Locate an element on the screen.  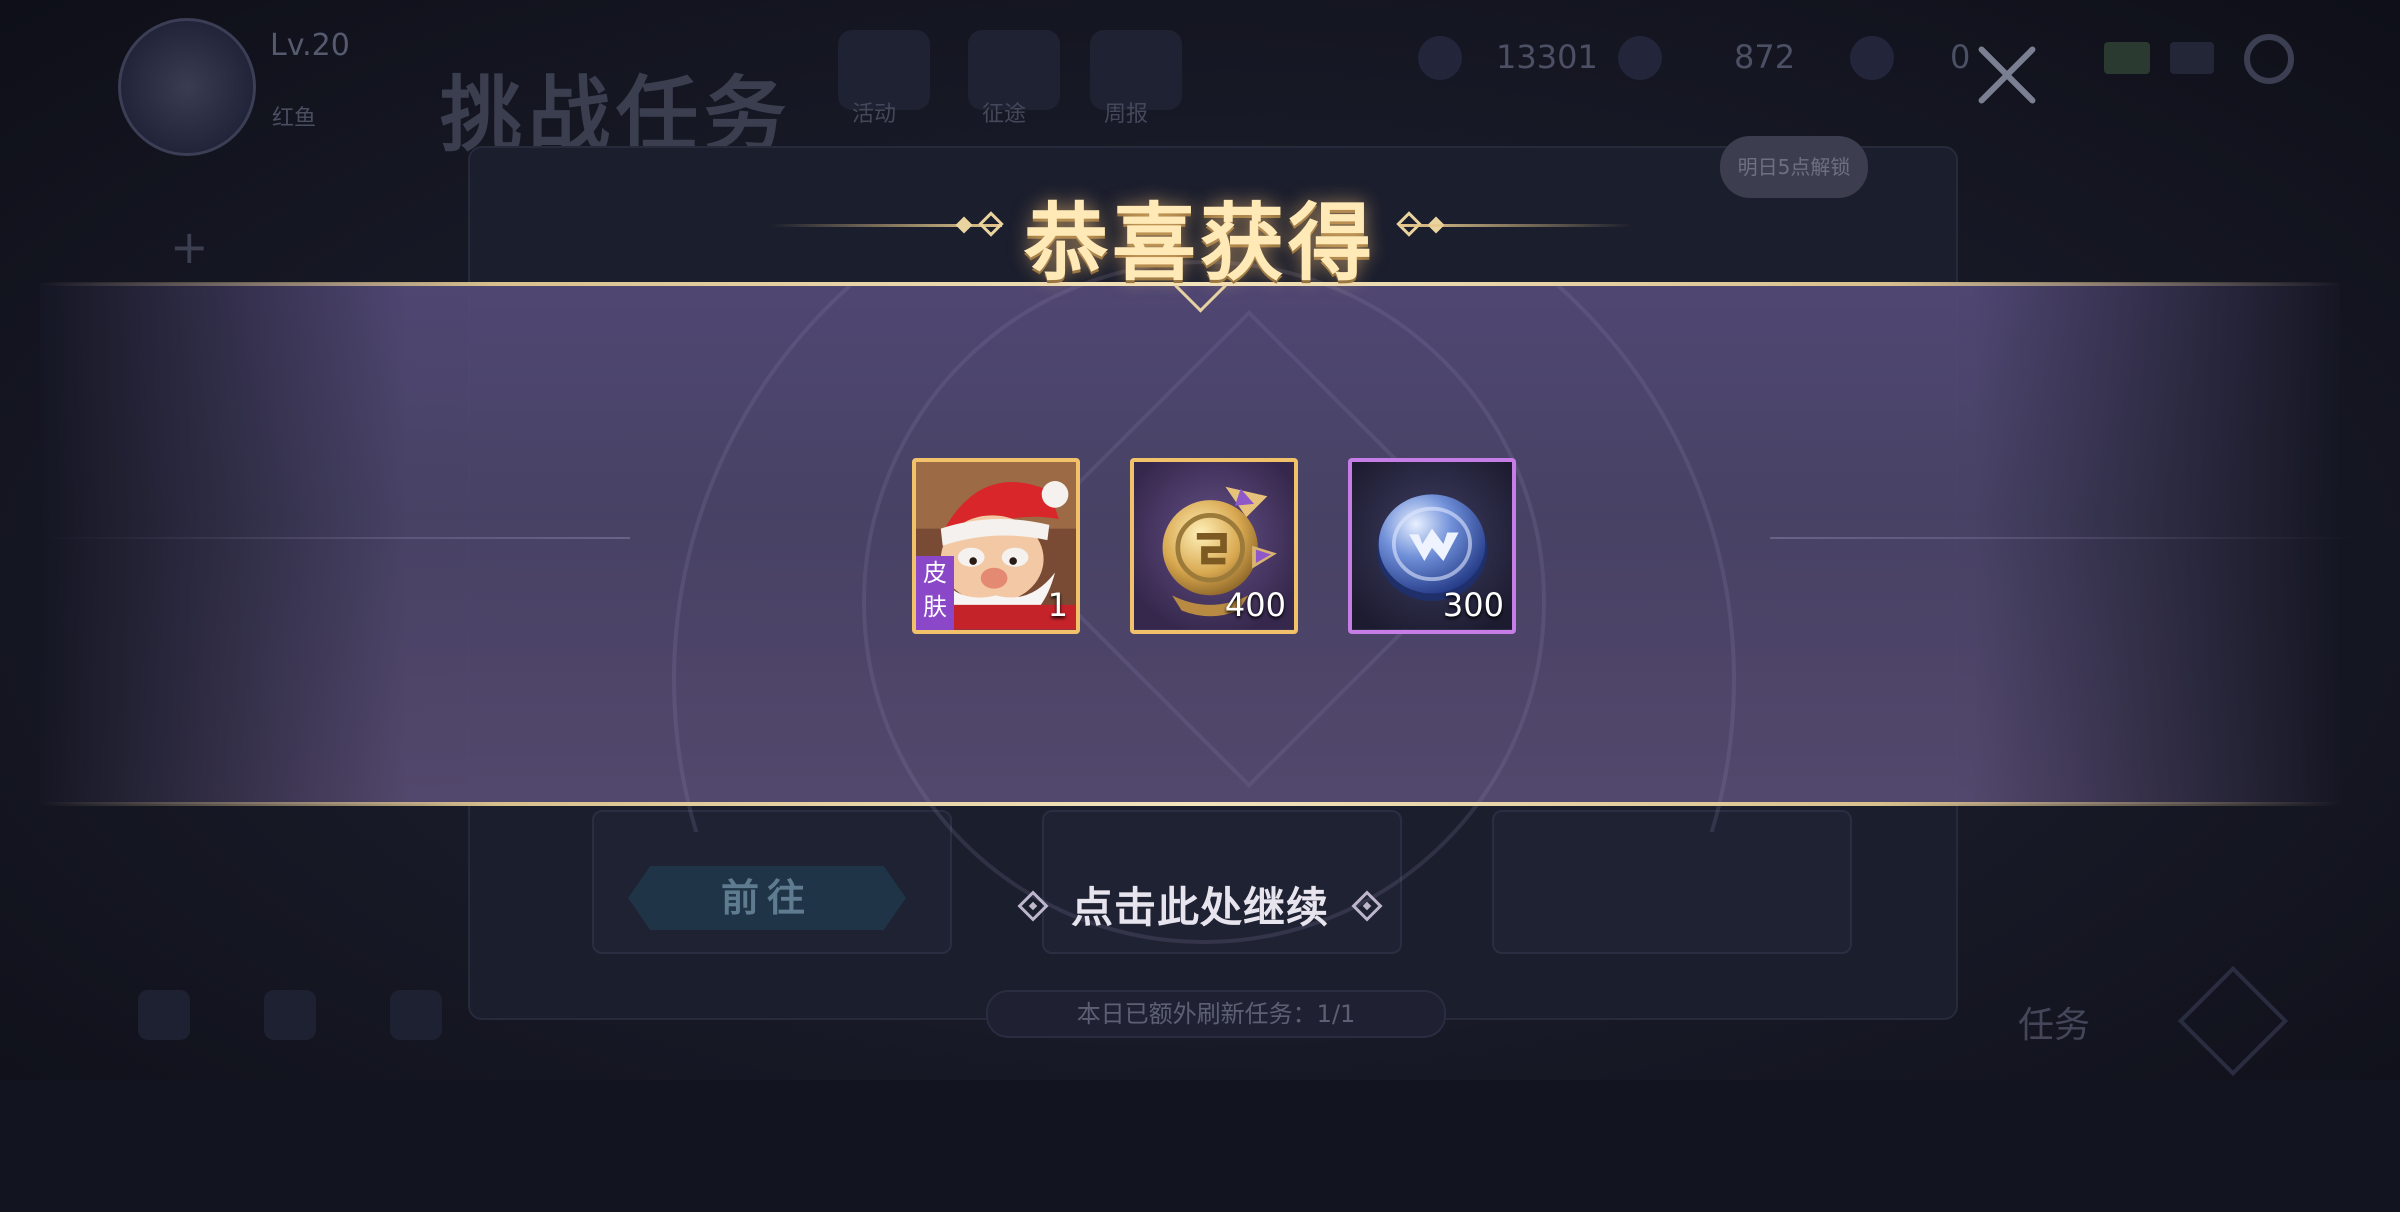
nav-report-label: 周报 is located at coordinates (1126, 114).